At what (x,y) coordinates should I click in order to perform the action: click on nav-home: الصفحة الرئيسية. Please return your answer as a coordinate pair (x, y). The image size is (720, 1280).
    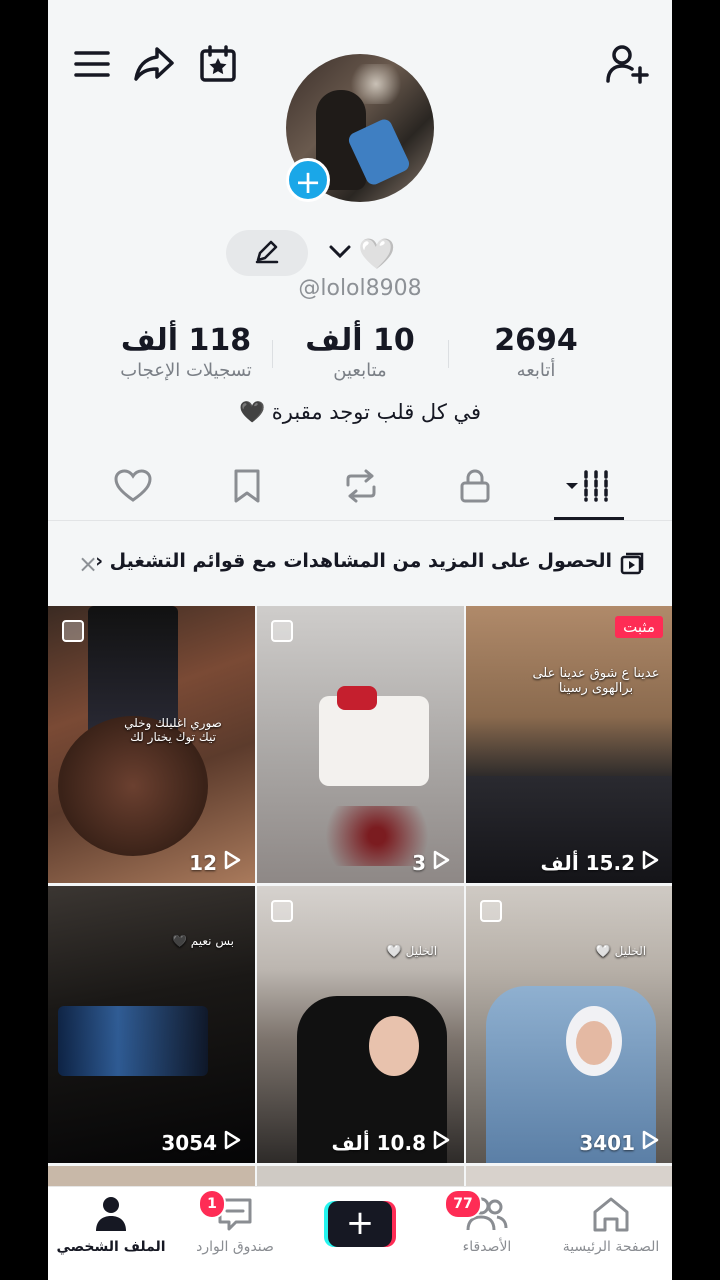
    Looking at the image, I should click on (611, 1235).